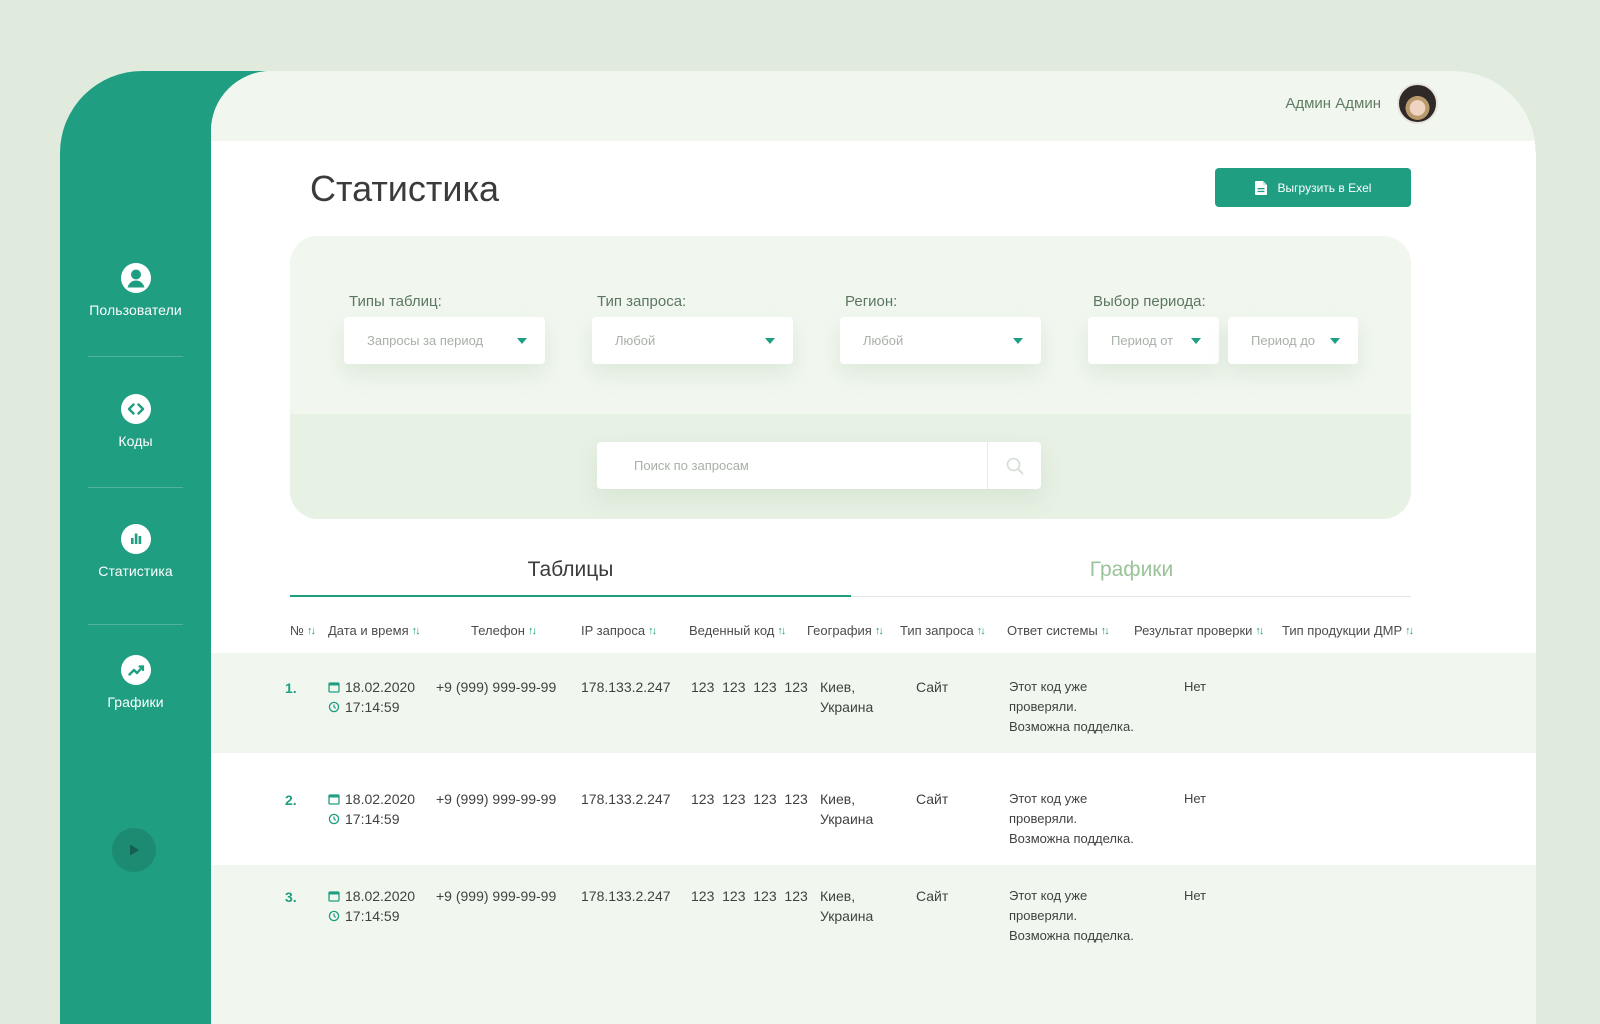 The height and width of the screenshot is (1024, 1600). I want to click on code-icon, so click(135, 409).